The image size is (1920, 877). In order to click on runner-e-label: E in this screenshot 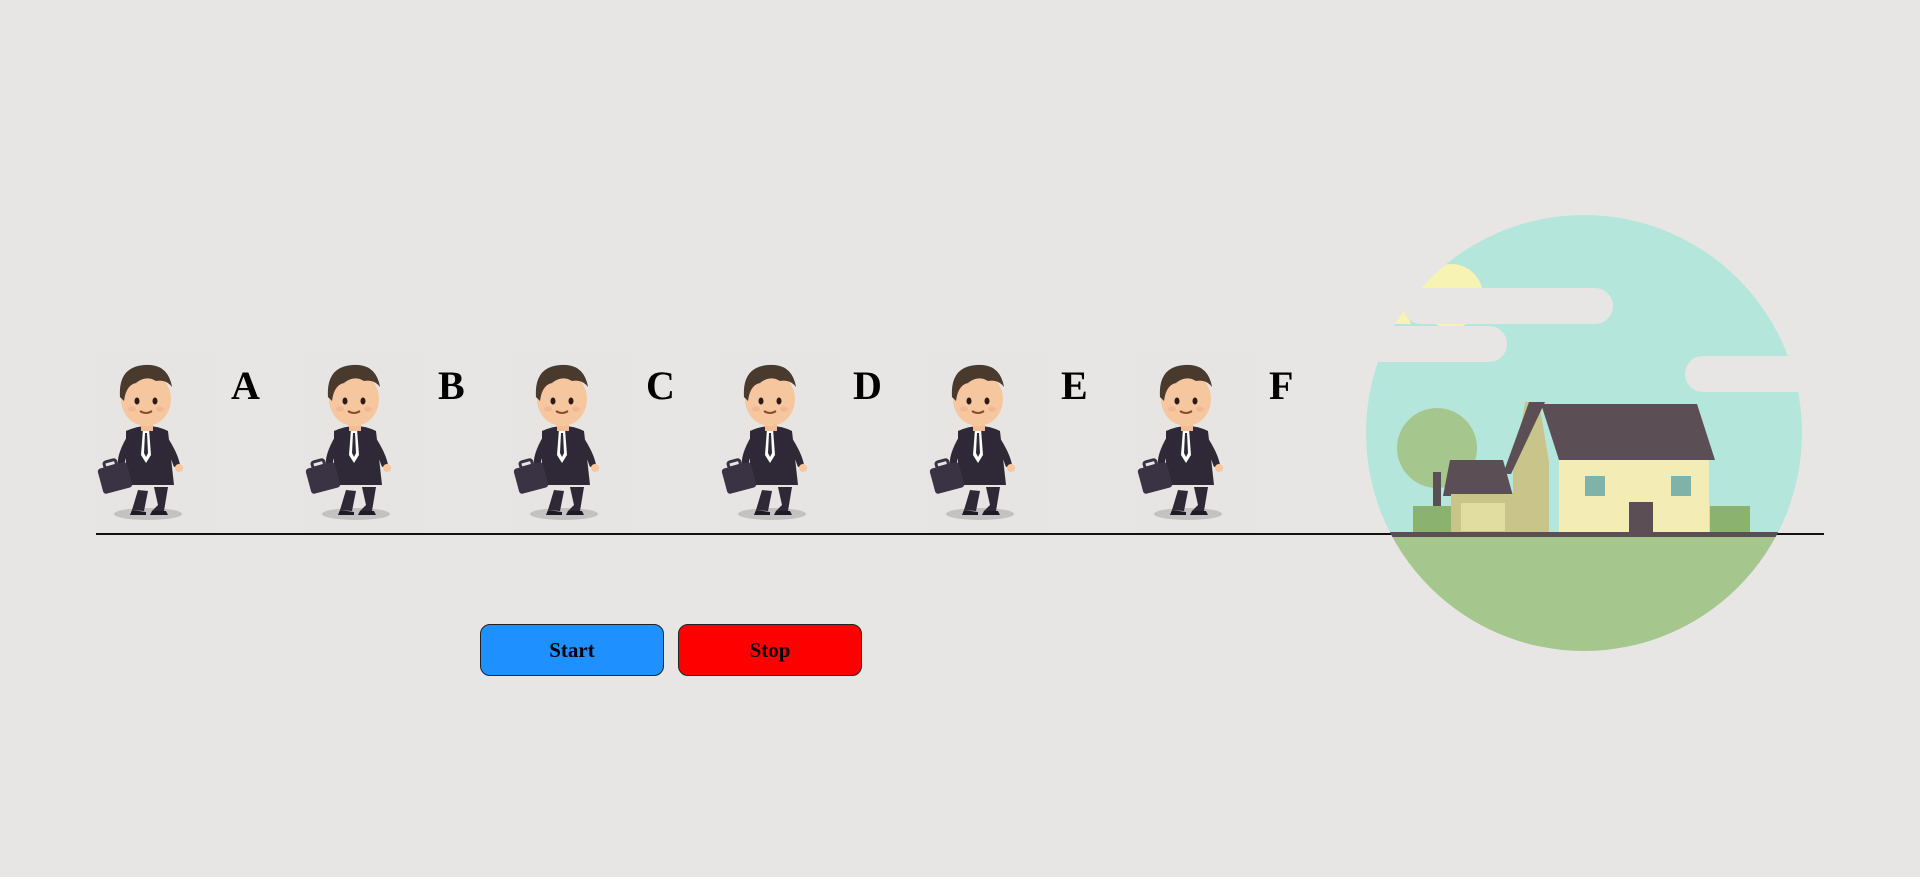, I will do `click(1074, 385)`.